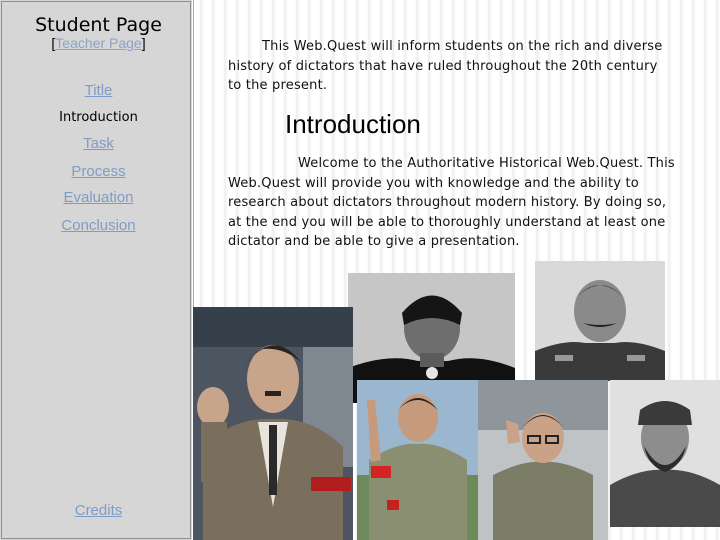 The image size is (720, 540). I want to click on portrait-photo-bearded, so click(665, 453).